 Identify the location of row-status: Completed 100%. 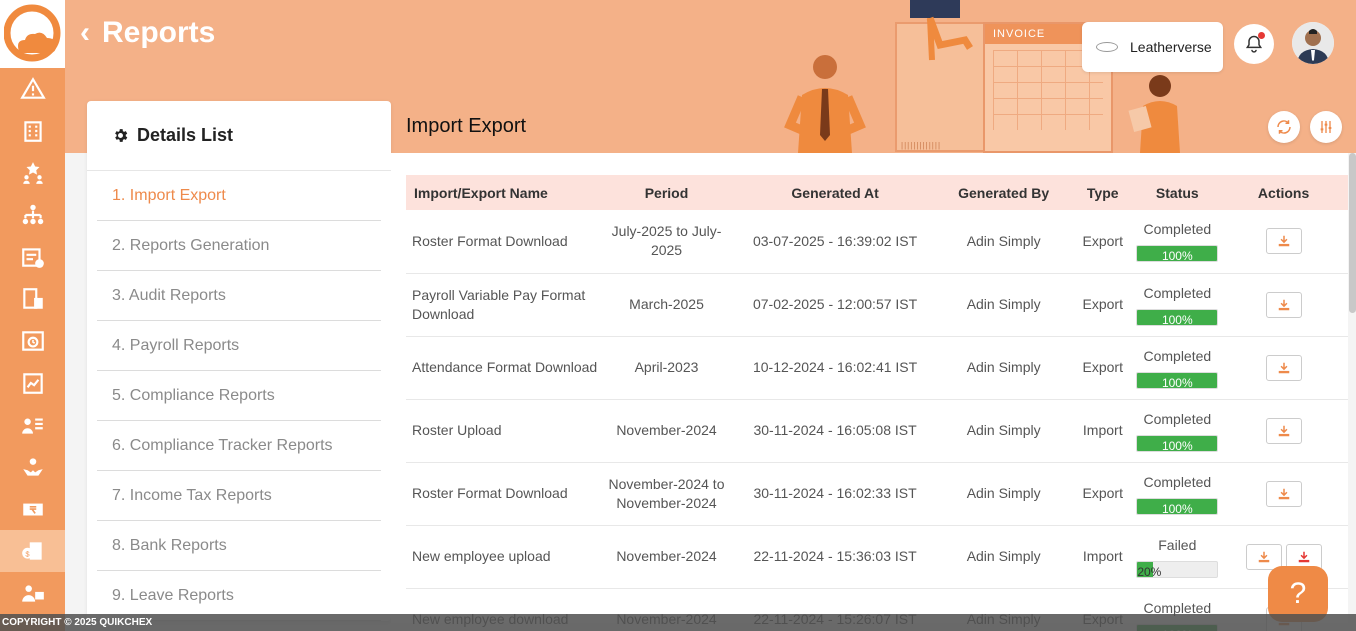
(1177, 242).